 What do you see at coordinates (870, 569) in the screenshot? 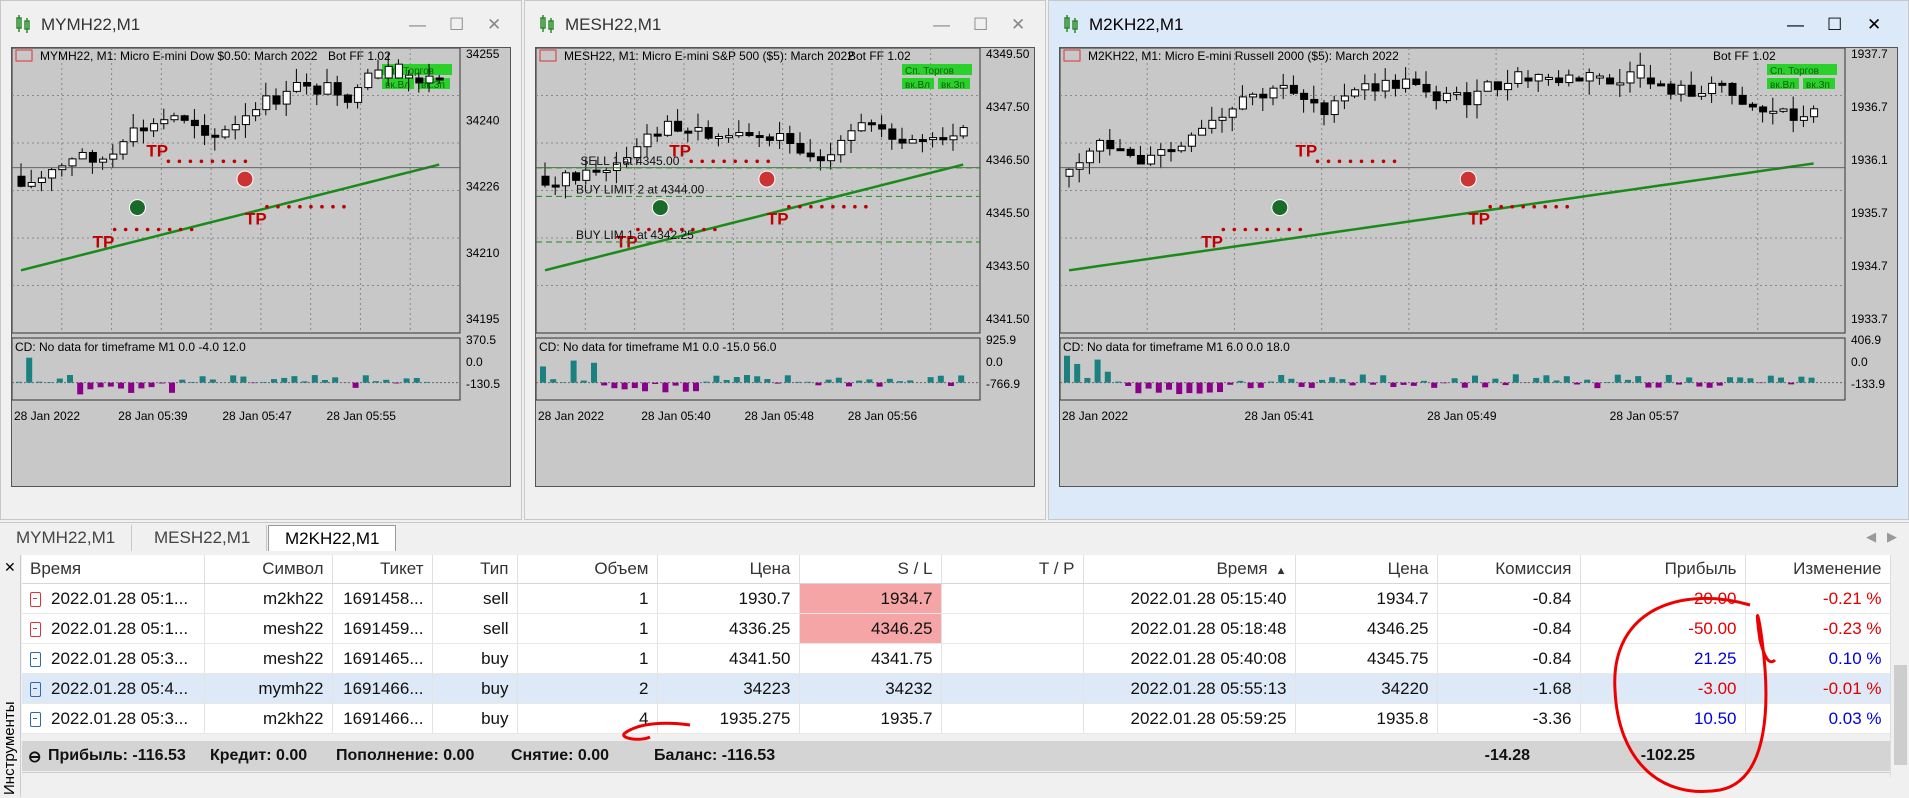
I see `col-header-sl: S / L` at bounding box center [870, 569].